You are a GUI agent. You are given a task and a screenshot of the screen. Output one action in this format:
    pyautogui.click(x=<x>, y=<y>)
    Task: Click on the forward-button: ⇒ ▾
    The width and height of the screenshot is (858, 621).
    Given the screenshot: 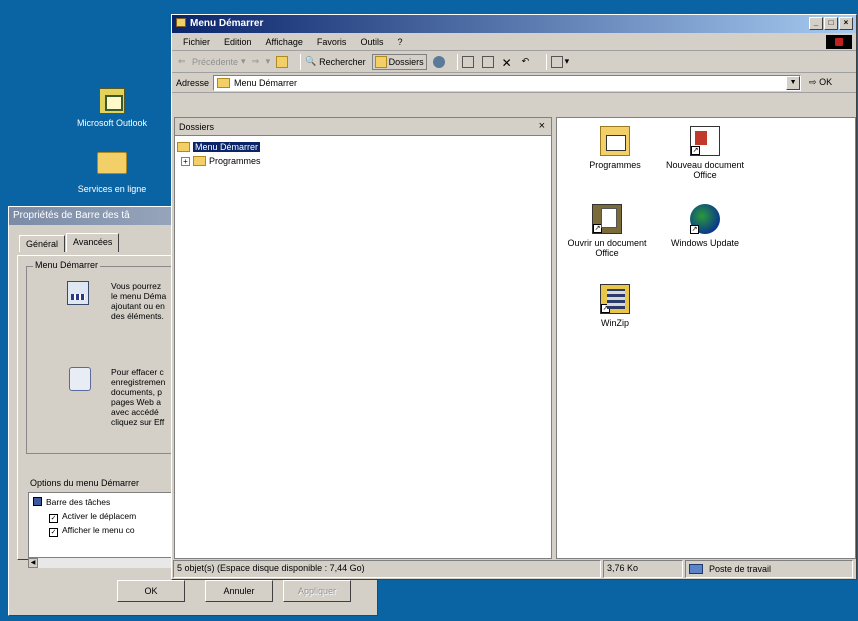 What is the action you would take?
    pyautogui.click(x=261, y=62)
    